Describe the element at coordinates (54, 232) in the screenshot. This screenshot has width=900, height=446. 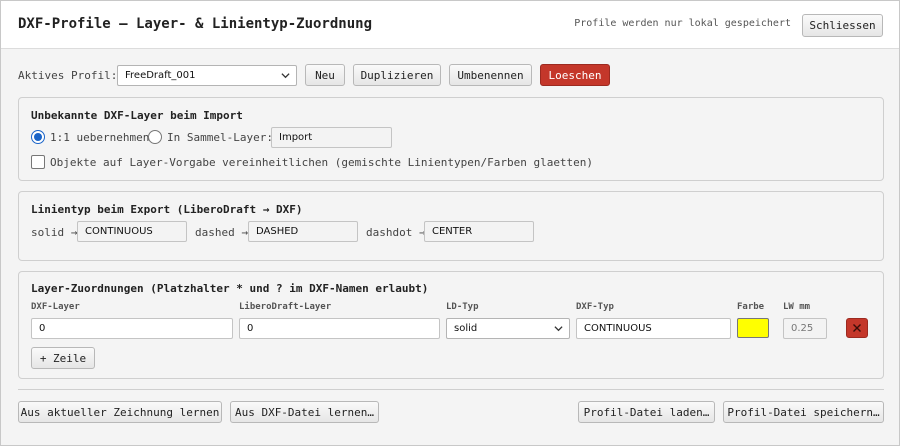
I see `solid-mapping-label: solid →` at that location.